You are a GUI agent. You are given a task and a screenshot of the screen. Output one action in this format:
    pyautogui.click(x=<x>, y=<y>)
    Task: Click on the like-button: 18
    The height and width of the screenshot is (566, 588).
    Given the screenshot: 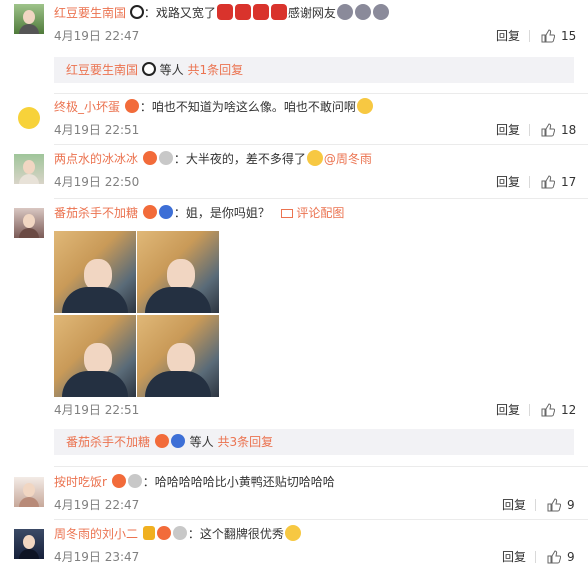 What is the action you would take?
    pyautogui.click(x=558, y=130)
    